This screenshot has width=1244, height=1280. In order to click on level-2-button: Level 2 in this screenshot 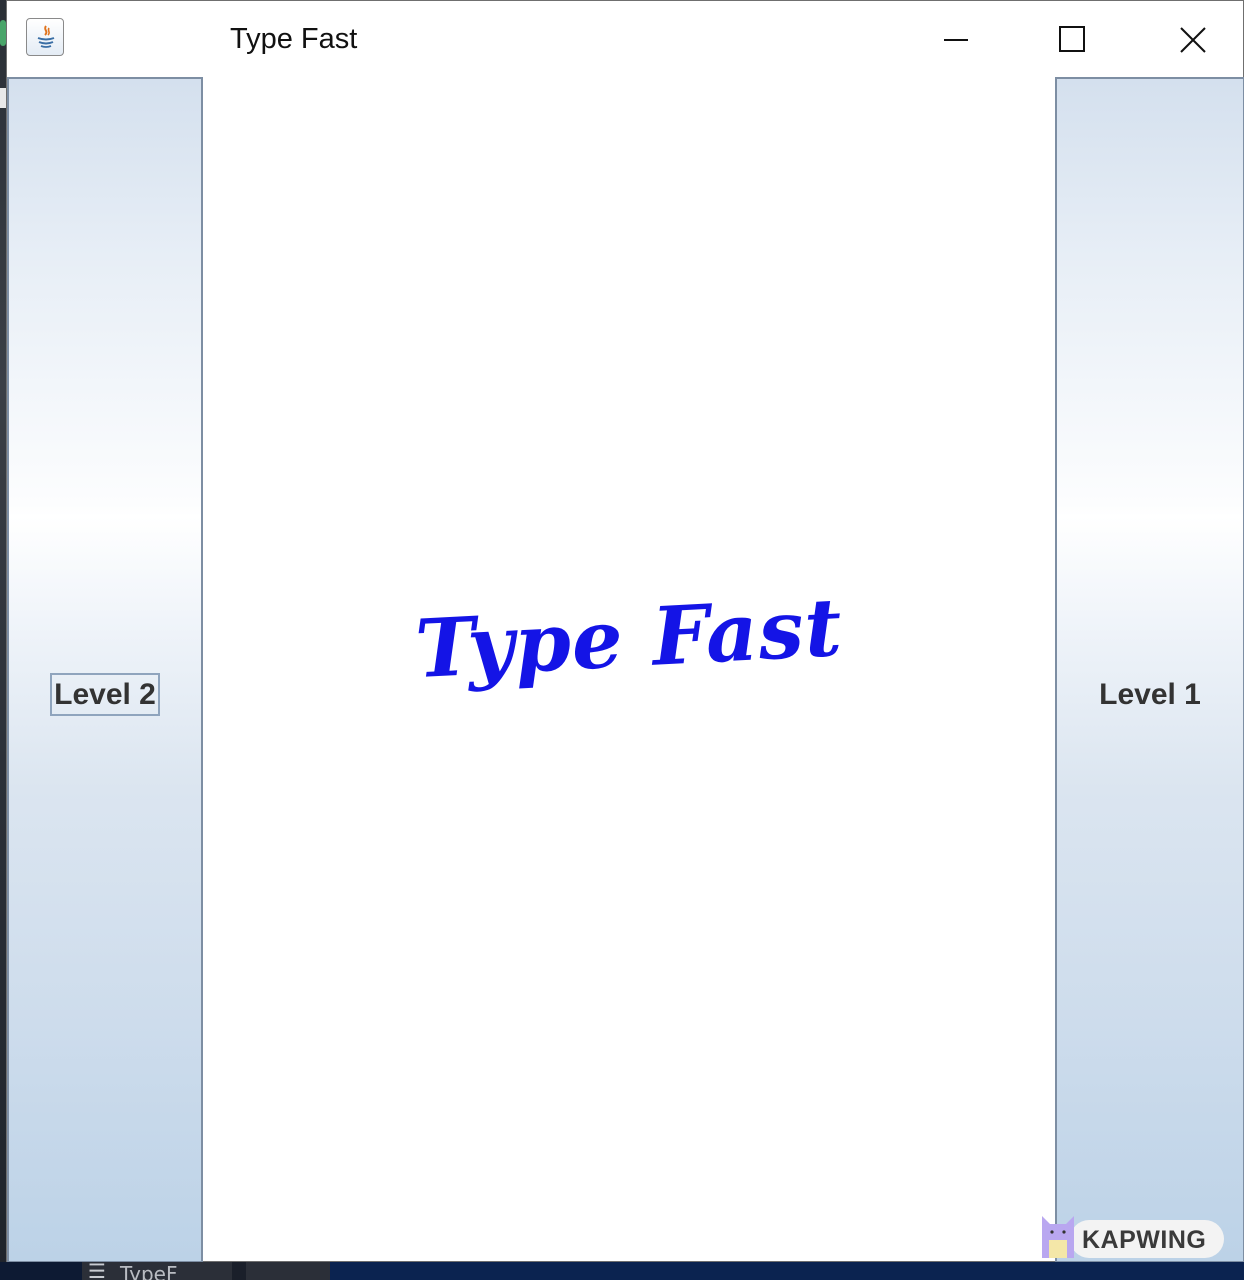, I will do `click(105, 670)`.